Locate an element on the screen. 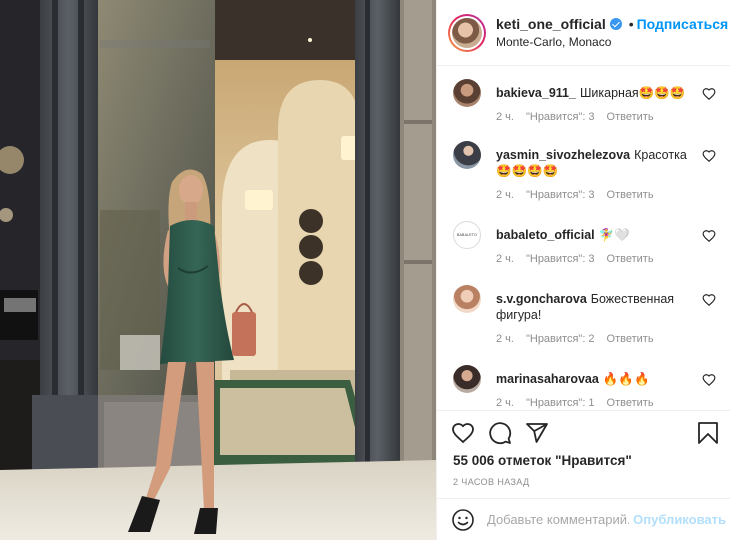 The width and height of the screenshot is (730, 540). comment-username: yasmin_sivozhelezova is located at coordinates (563, 155).